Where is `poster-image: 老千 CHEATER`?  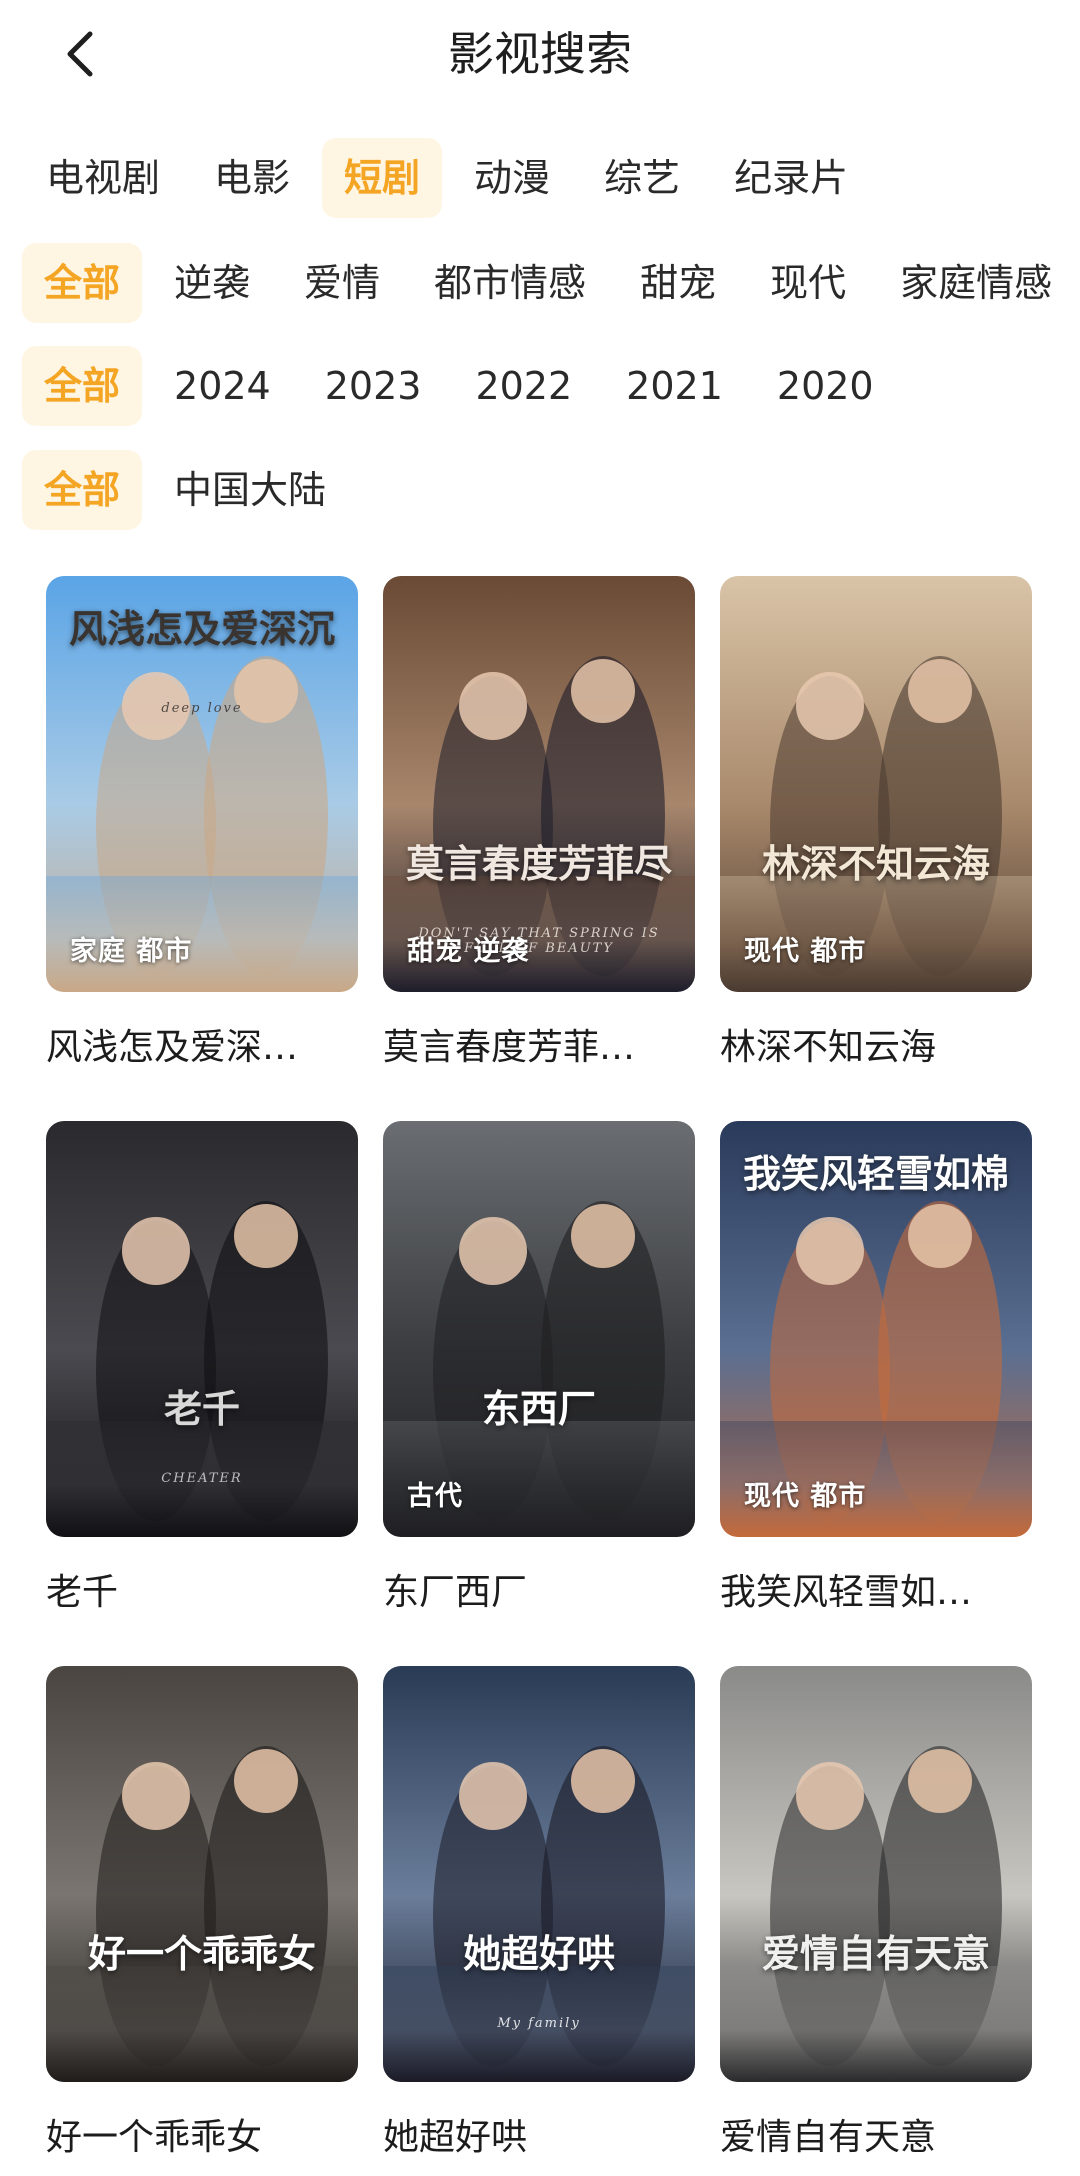 poster-image: 老千 CHEATER is located at coordinates (202, 1329).